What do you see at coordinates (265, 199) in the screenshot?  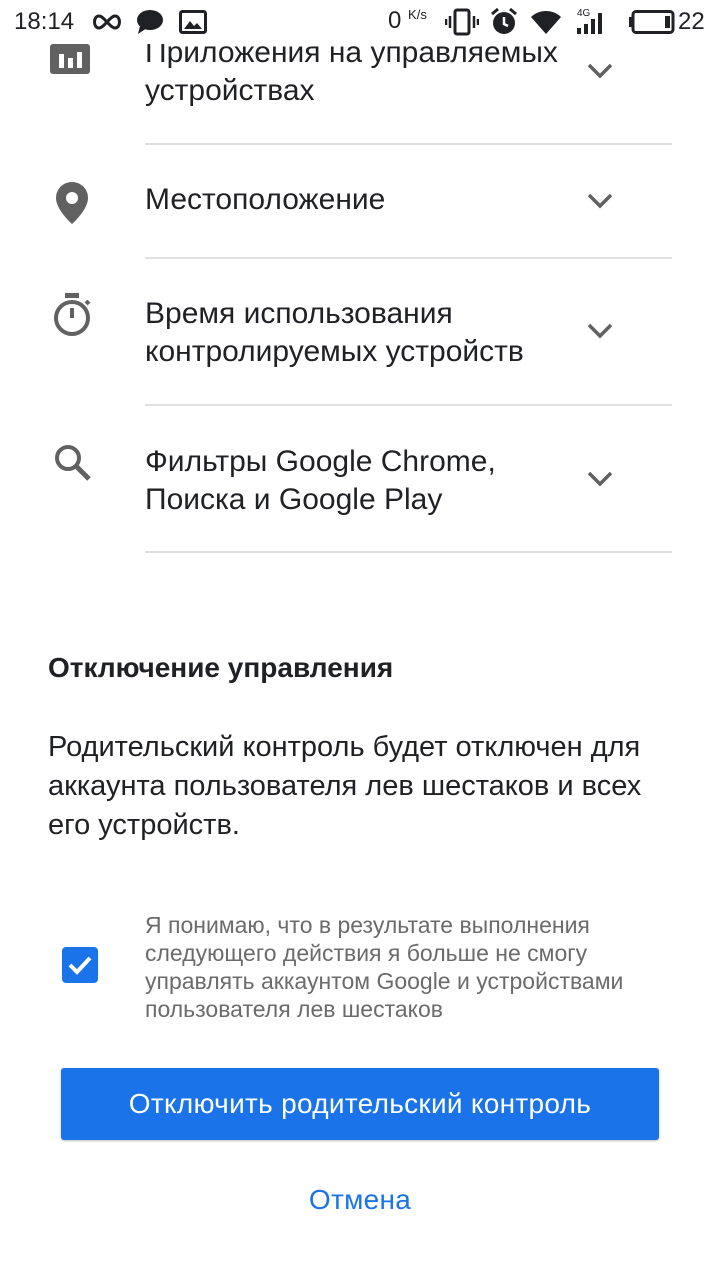 I see `settings-item-label: Местоположение` at bounding box center [265, 199].